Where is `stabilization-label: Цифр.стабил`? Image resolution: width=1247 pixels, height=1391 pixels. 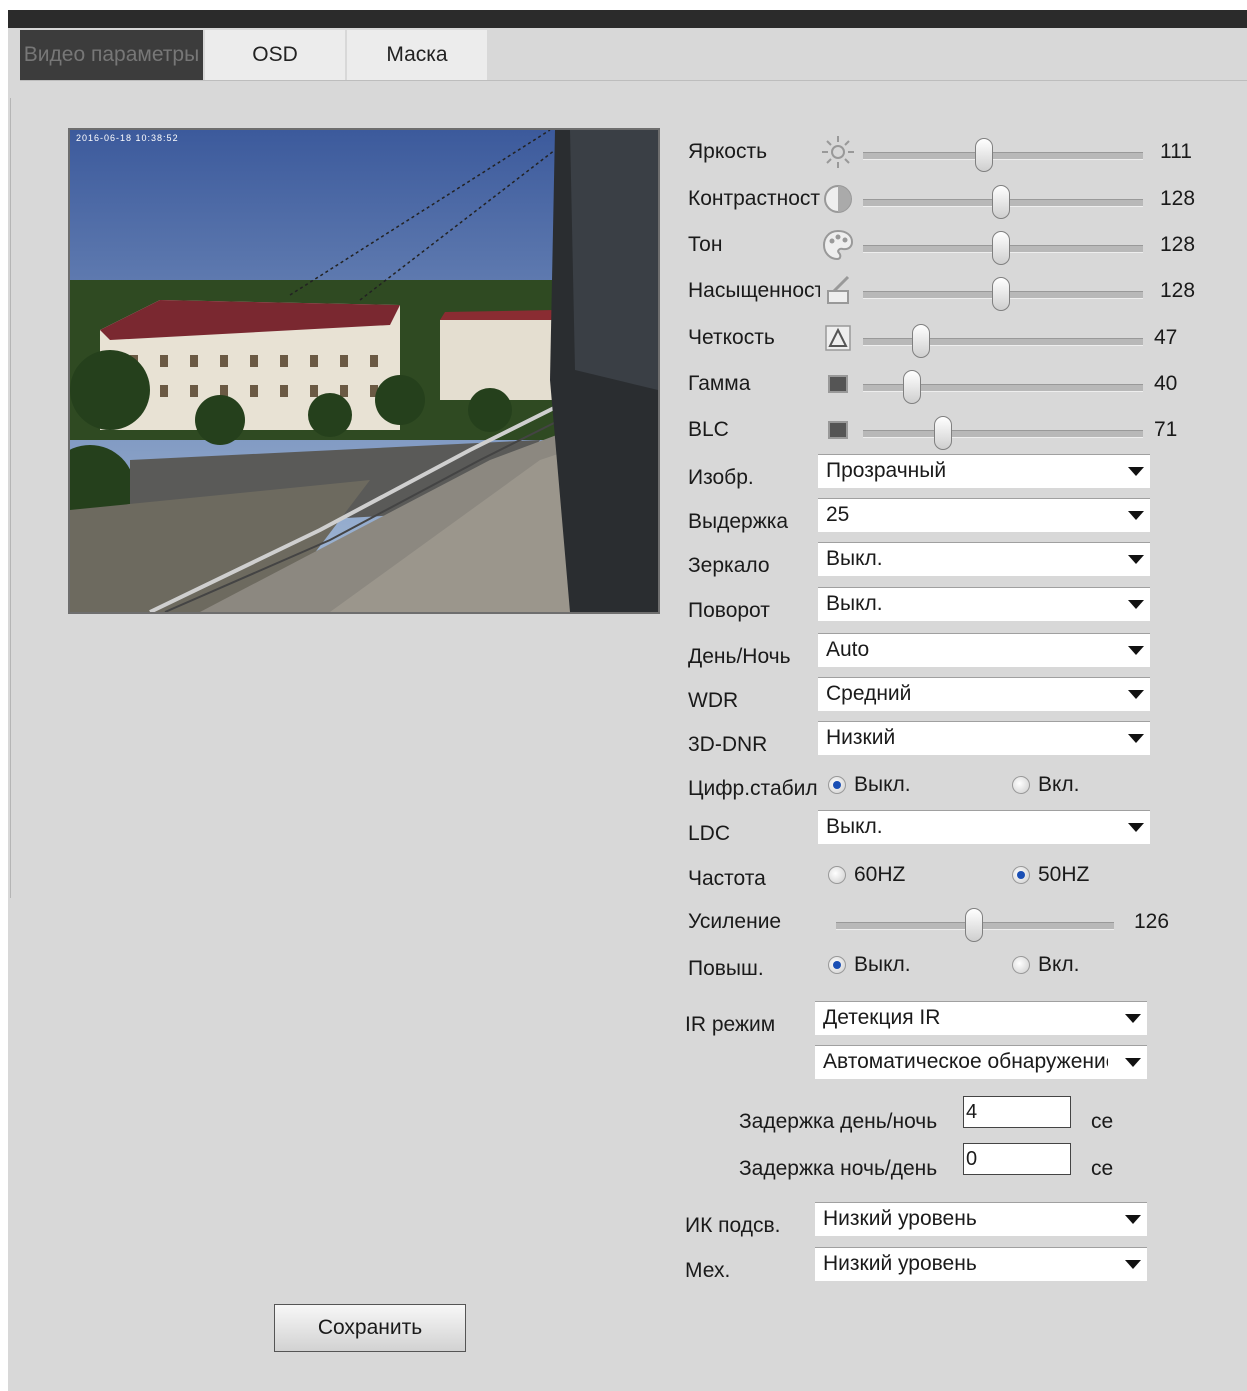
stabilization-label: Цифр.стабил is located at coordinates (753, 788).